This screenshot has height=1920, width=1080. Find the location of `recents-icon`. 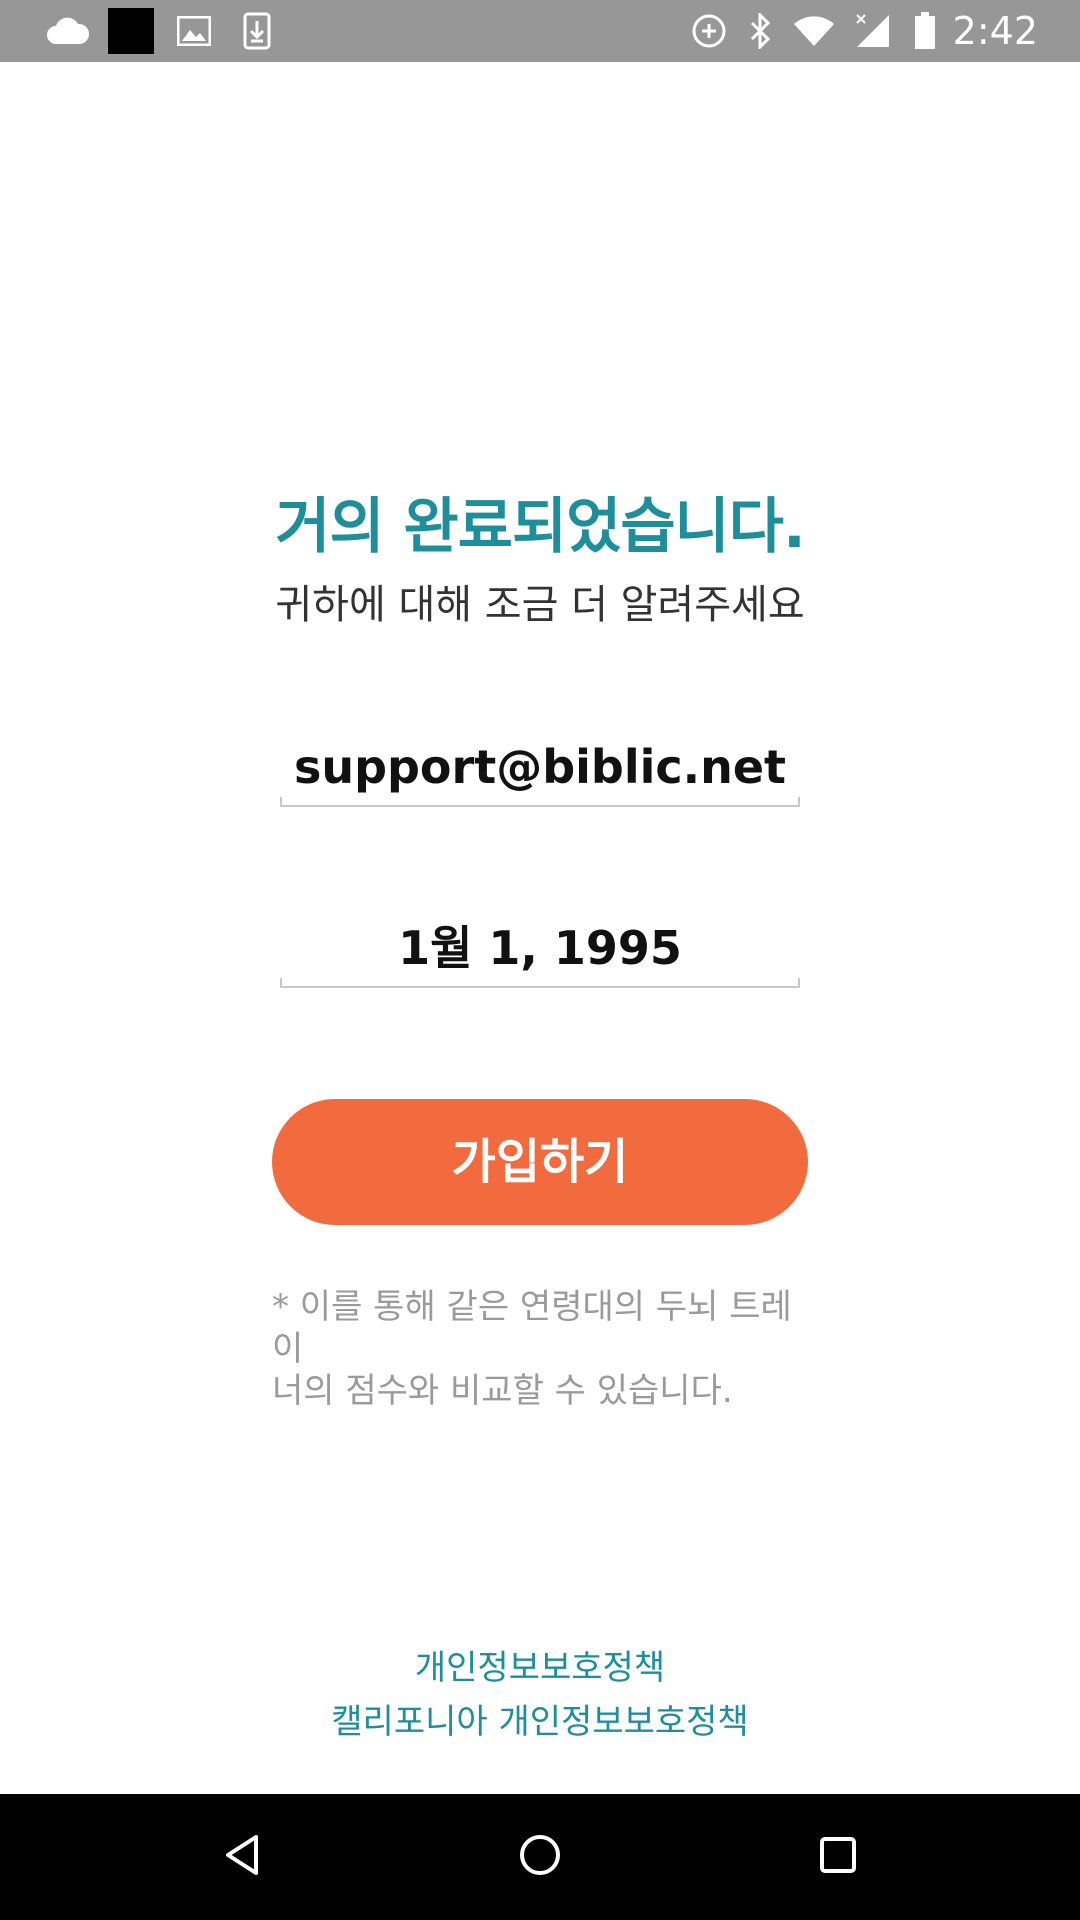

recents-icon is located at coordinates (838, 1857).